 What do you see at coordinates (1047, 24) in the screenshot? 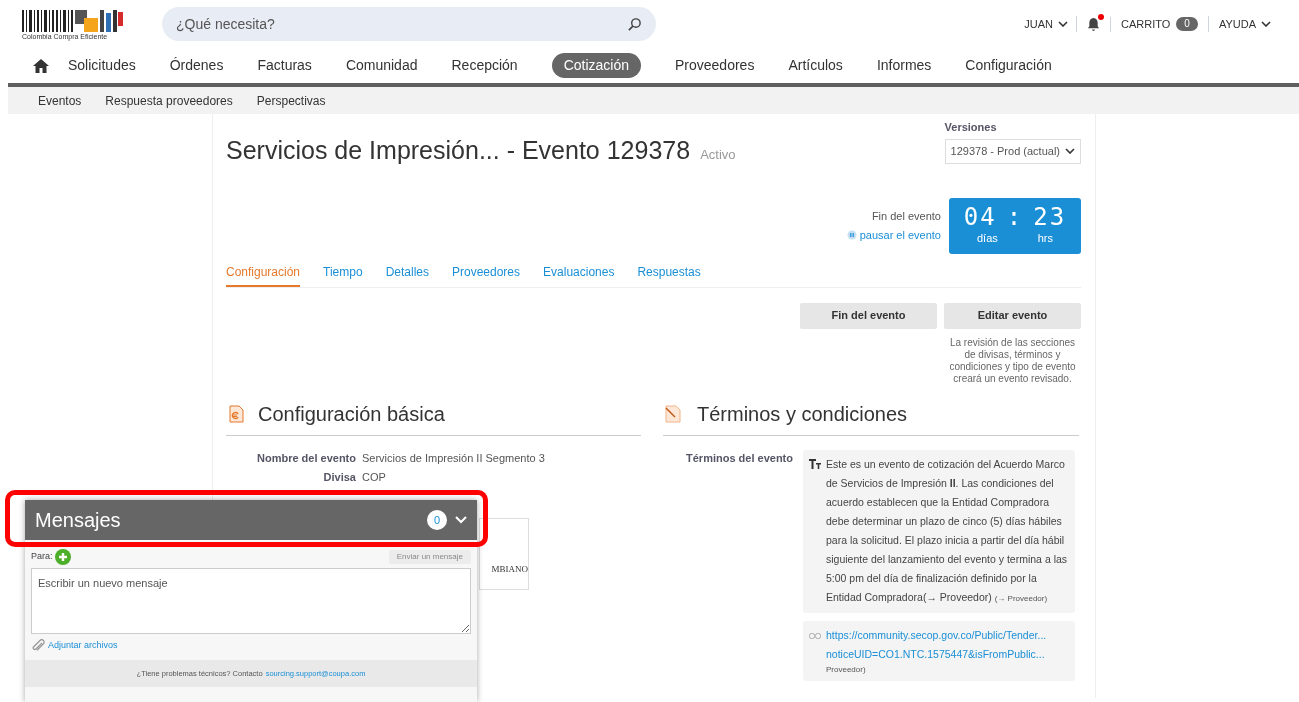
I see `user-menu: JUAN` at bounding box center [1047, 24].